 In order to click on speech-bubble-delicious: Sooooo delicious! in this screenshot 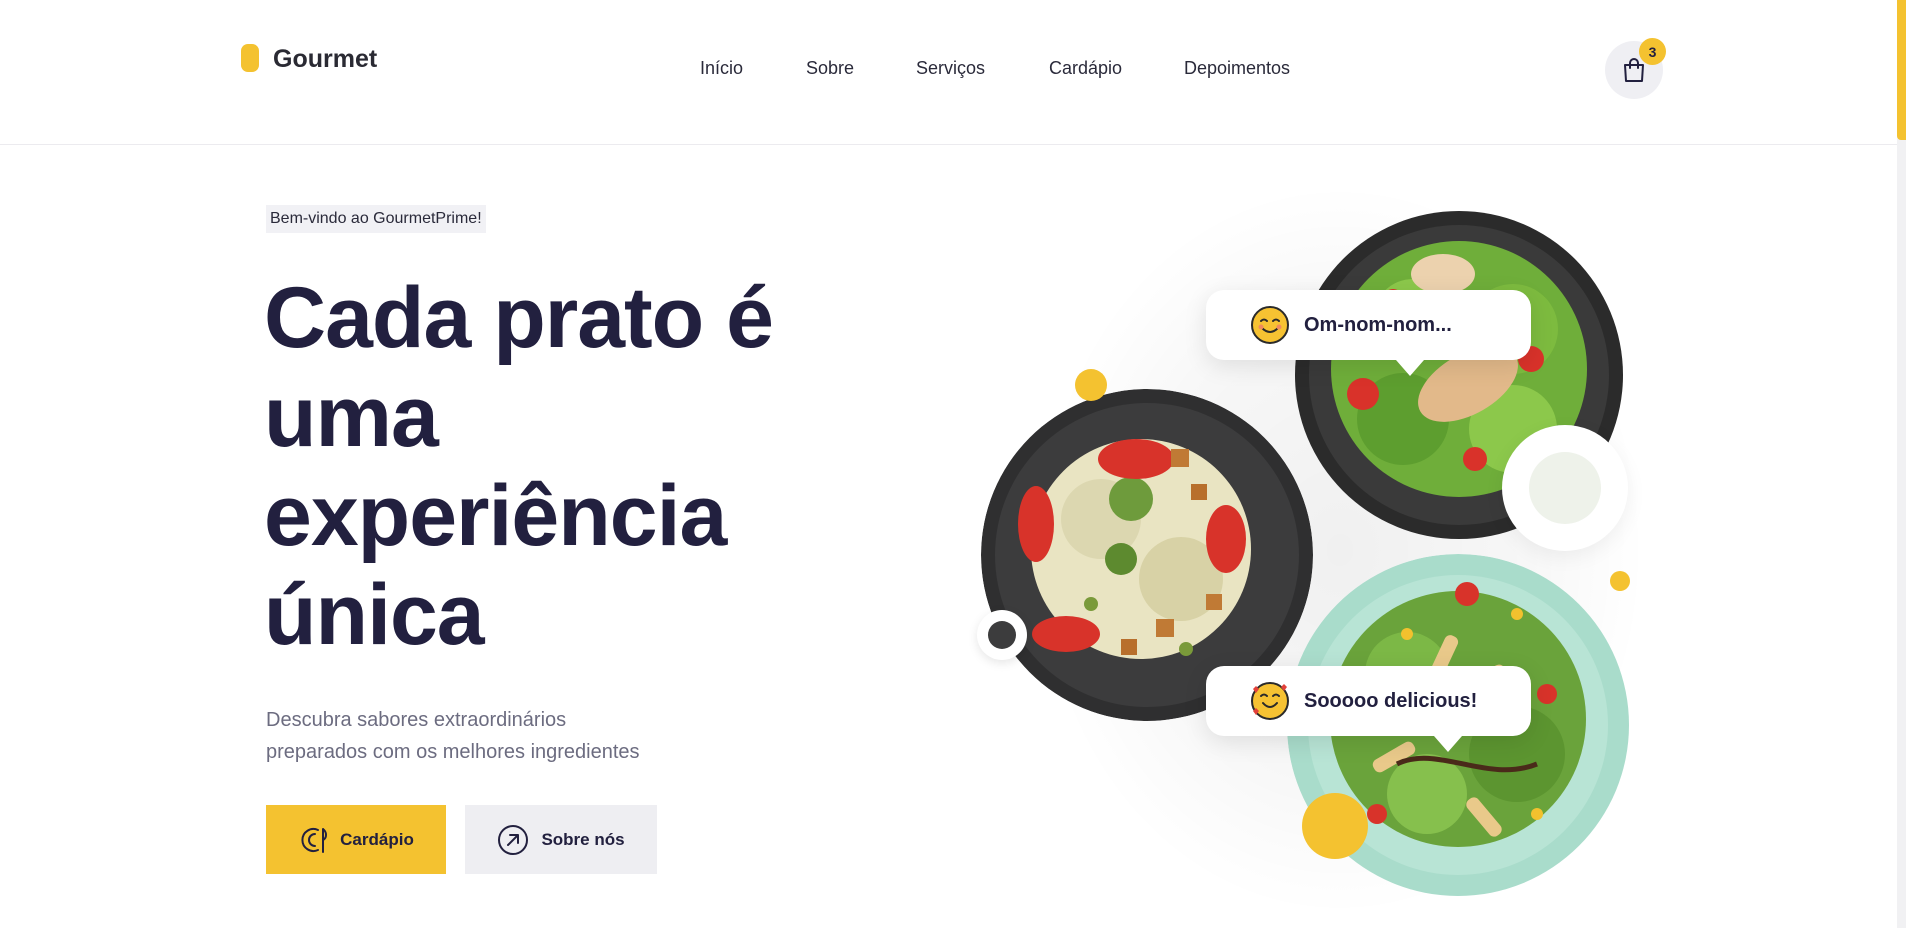, I will do `click(1368, 709)`.